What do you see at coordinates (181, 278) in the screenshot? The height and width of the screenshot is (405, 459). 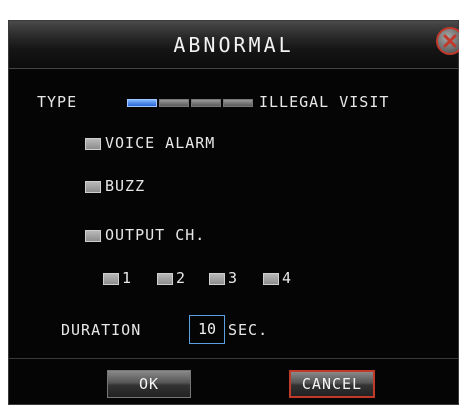 I see `channel-2-label: 2` at bounding box center [181, 278].